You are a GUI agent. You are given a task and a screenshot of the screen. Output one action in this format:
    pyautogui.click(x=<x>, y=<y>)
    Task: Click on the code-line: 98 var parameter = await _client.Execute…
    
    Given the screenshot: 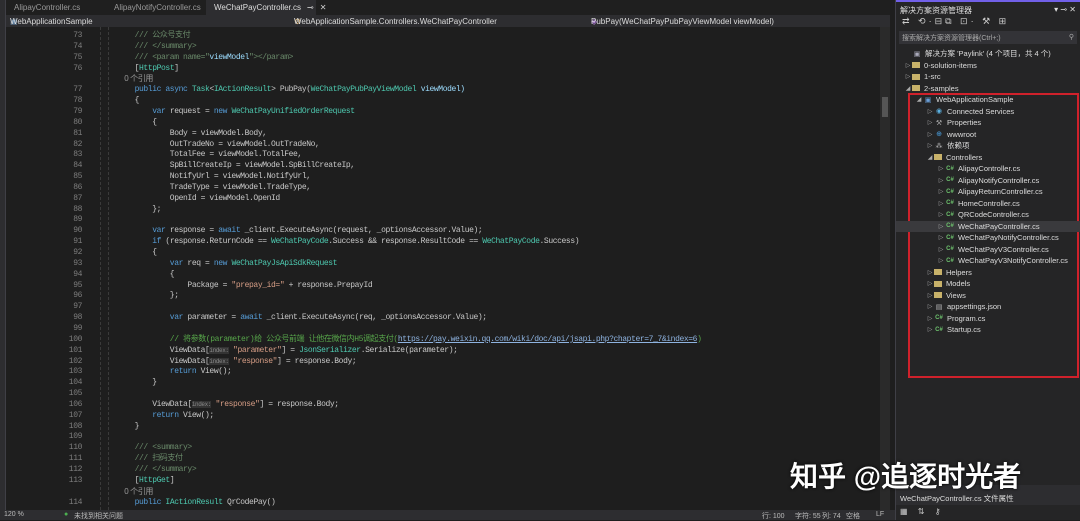 What is the action you would take?
    pyautogui.click(x=443, y=317)
    